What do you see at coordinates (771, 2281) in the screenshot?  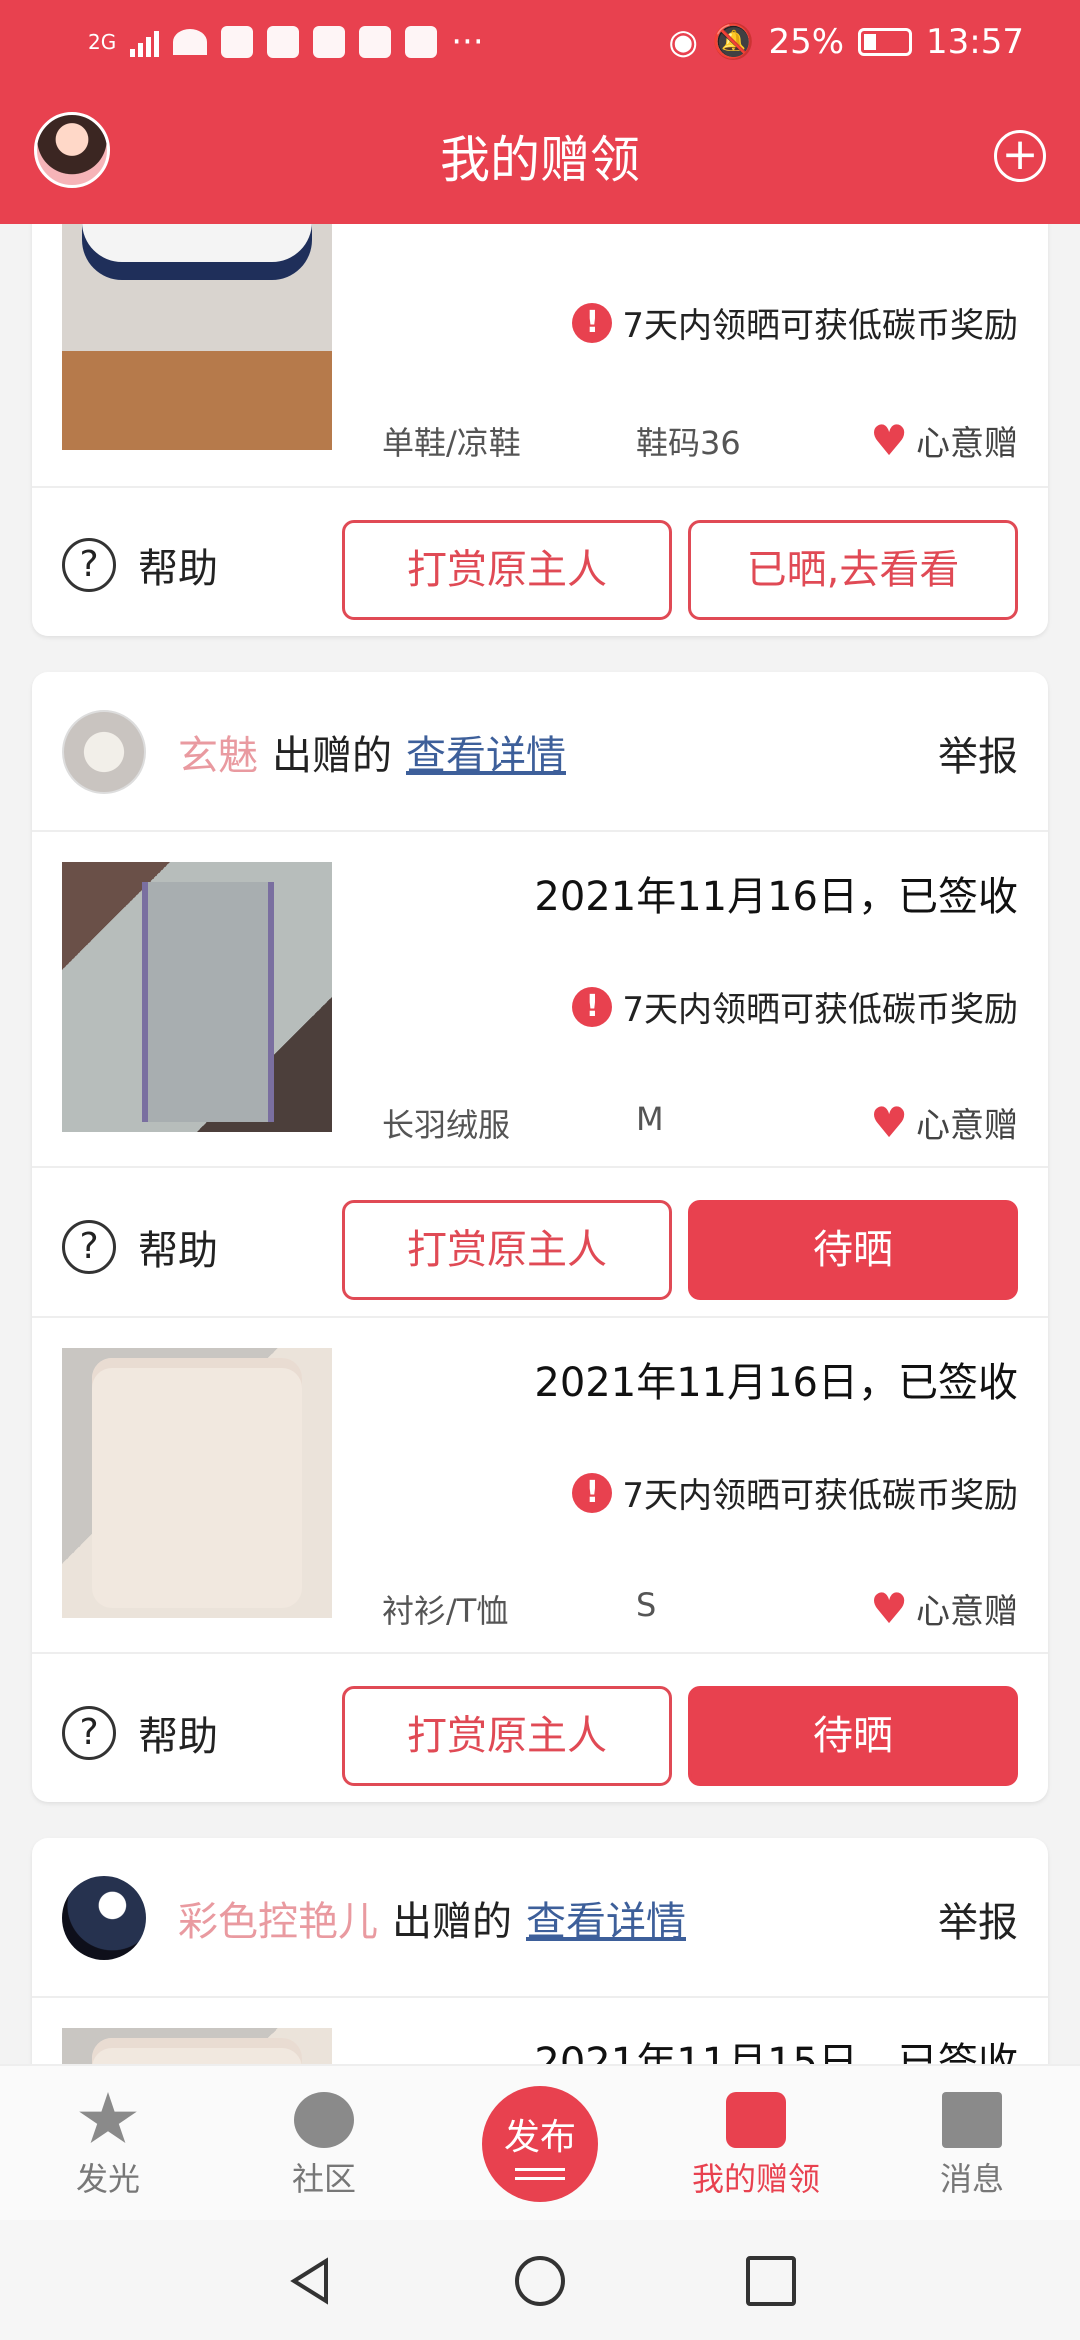 I see `recents-icon` at bounding box center [771, 2281].